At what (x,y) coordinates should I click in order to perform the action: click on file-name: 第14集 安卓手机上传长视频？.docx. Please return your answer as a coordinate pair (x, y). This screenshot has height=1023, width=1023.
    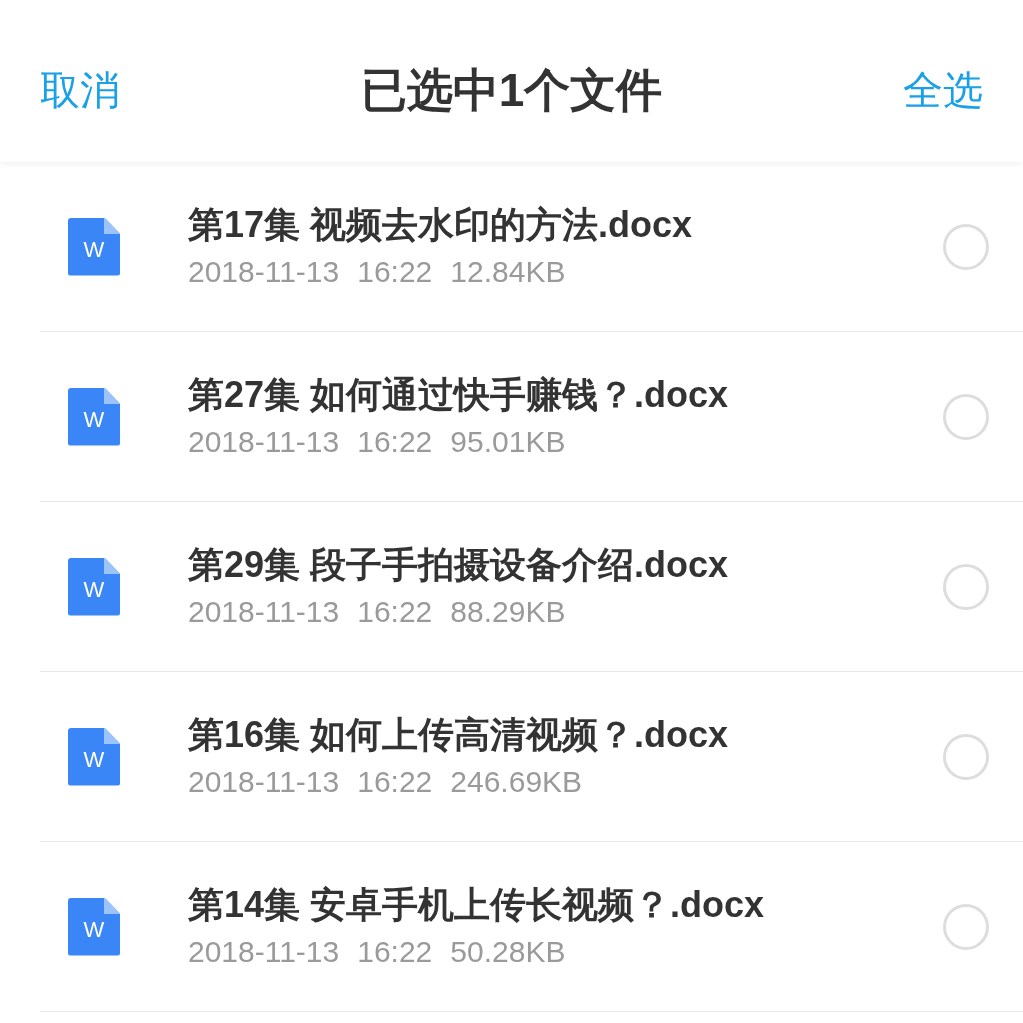
    Looking at the image, I should click on (477, 904).